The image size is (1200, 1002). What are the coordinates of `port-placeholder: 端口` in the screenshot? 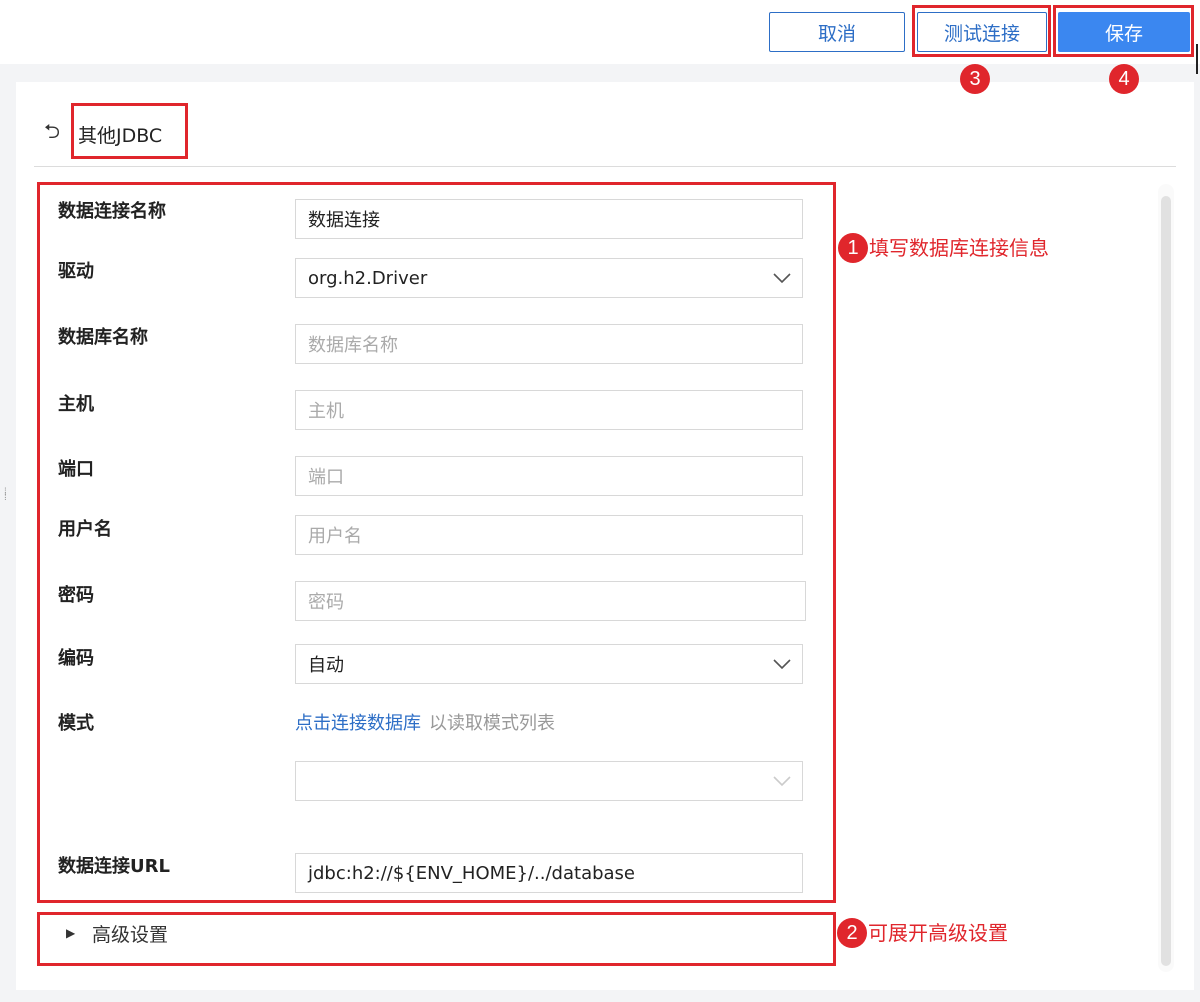 It's located at (326, 477).